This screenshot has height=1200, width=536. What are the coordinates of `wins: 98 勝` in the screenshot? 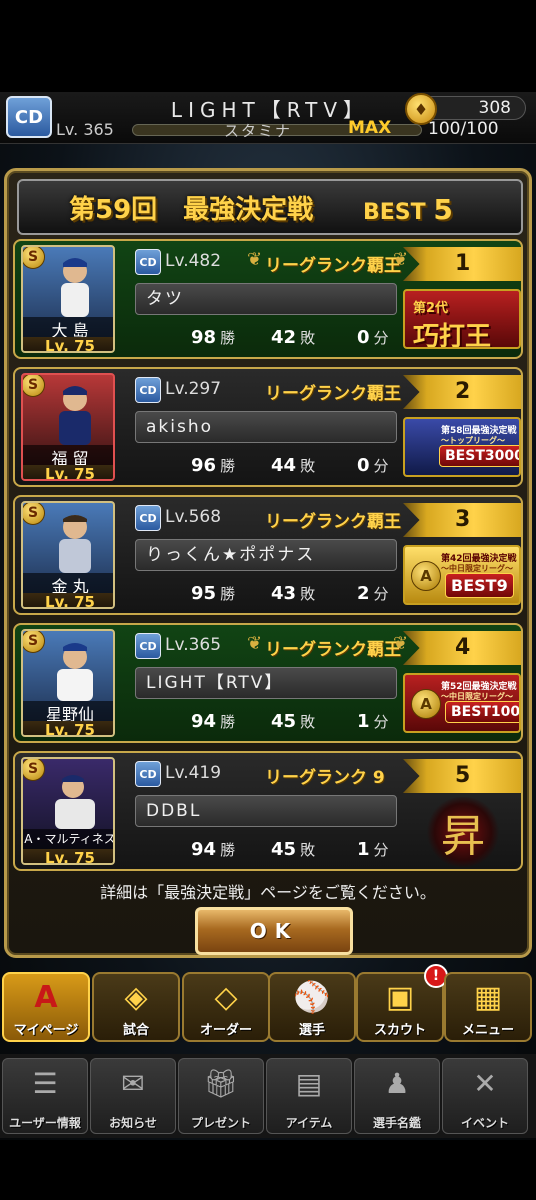 It's located at (213, 337).